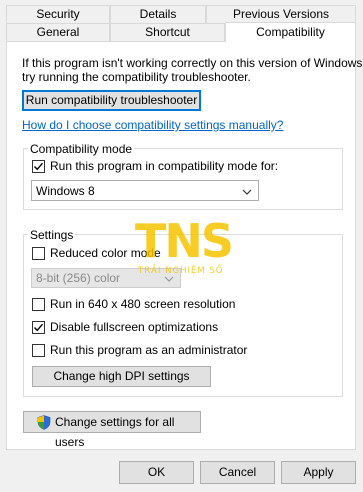 Image resolution: width=363 pixels, height=492 pixels. I want to click on tab-general: General, so click(58, 32).